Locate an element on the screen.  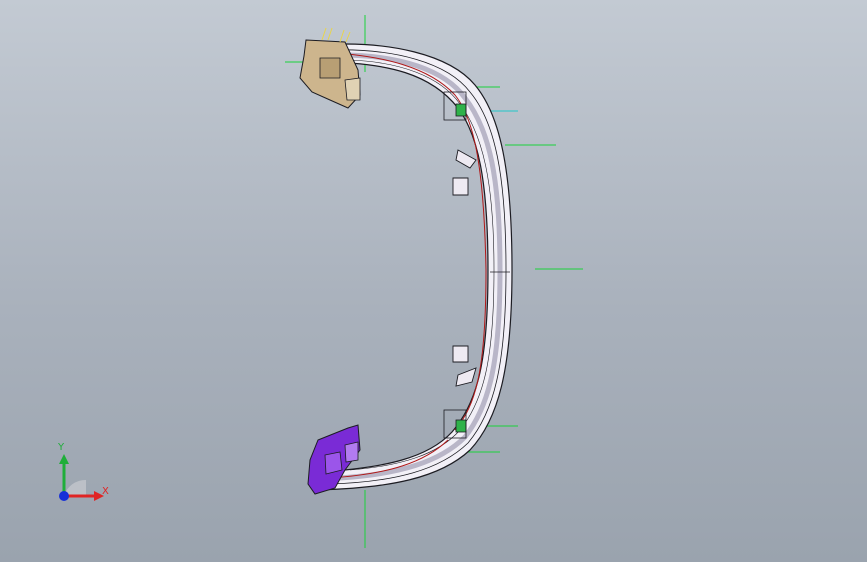
clip-lower is located at coordinates (461, 426).